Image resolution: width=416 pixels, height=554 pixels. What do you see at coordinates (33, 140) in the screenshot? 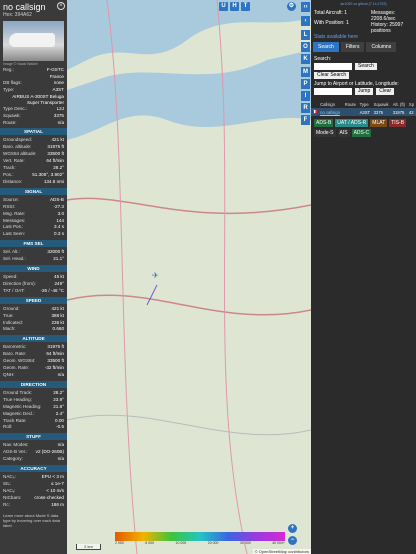
I see `spatial-row: Groundspeed: 421 kt` at bounding box center [33, 140].